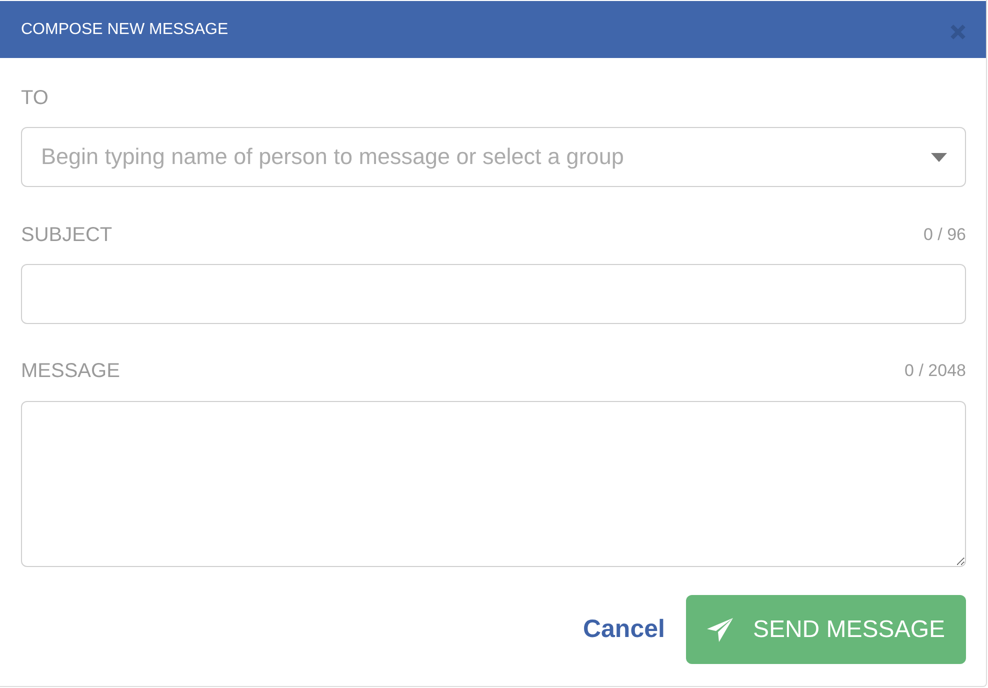 The height and width of the screenshot is (688, 988). Describe the element at coordinates (719, 630) in the screenshot. I see `paper-plane-icon` at that location.